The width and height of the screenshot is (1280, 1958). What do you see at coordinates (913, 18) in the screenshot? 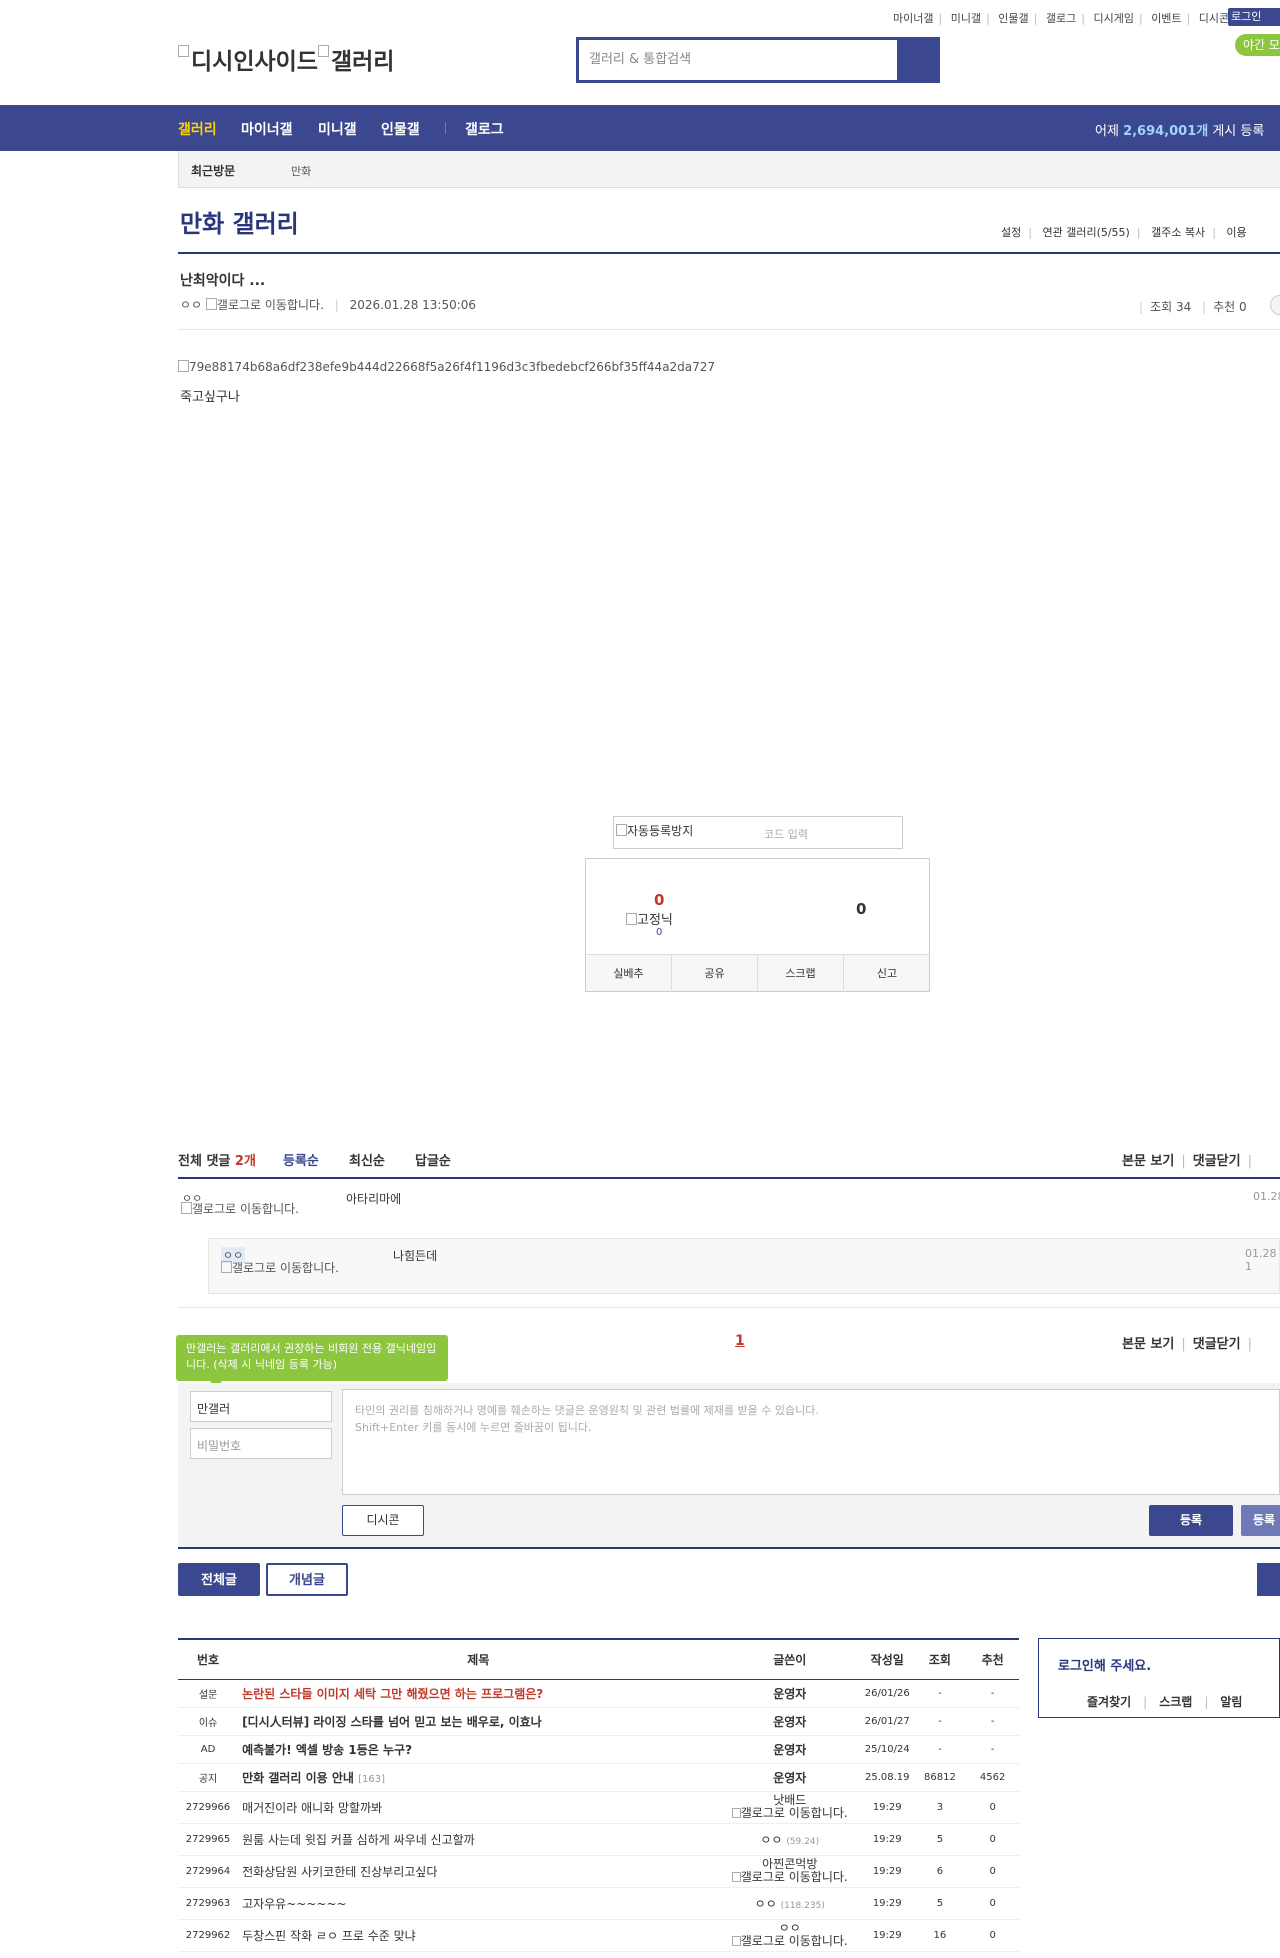
I see `top-link-minor: 마이너갤` at bounding box center [913, 18].